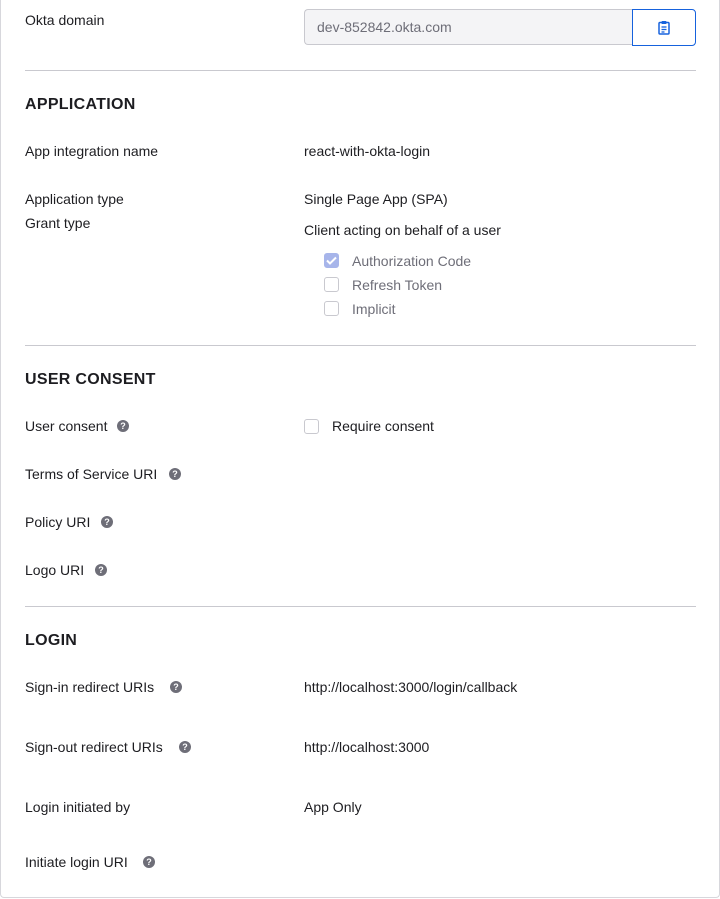  What do you see at coordinates (94, 747) in the screenshot?
I see `sign-out-redirect-uris-label: Sign-out redirect URIs` at bounding box center [94, 747].